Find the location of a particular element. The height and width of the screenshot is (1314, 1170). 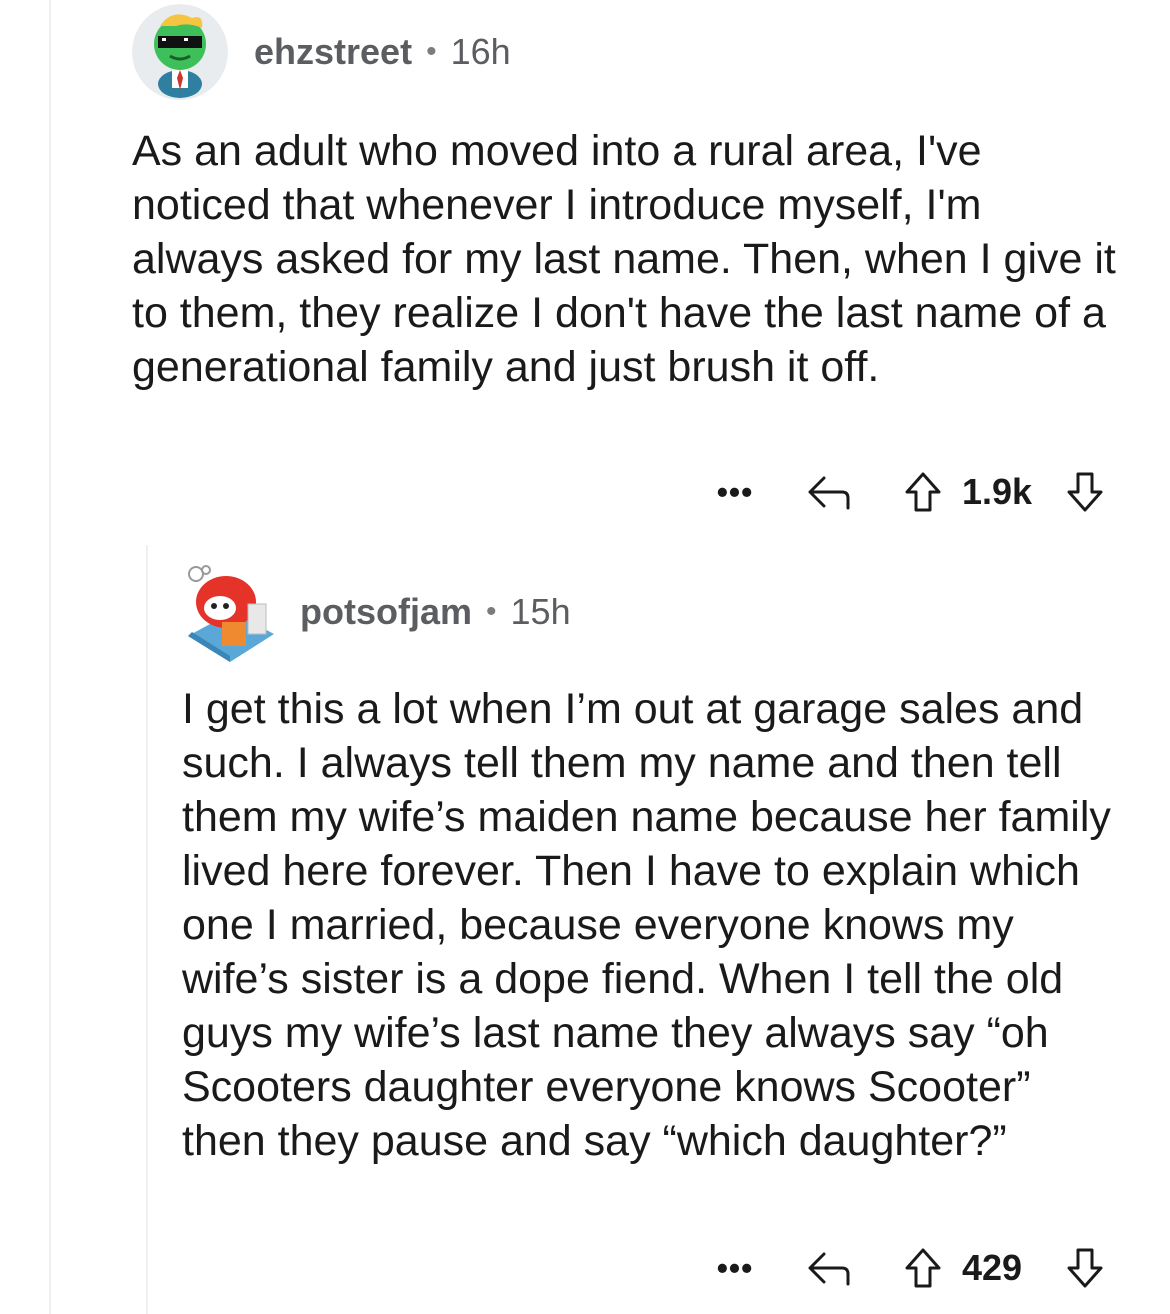

comment-actions: ••• 1.9k is located at coordinates (910, 492).